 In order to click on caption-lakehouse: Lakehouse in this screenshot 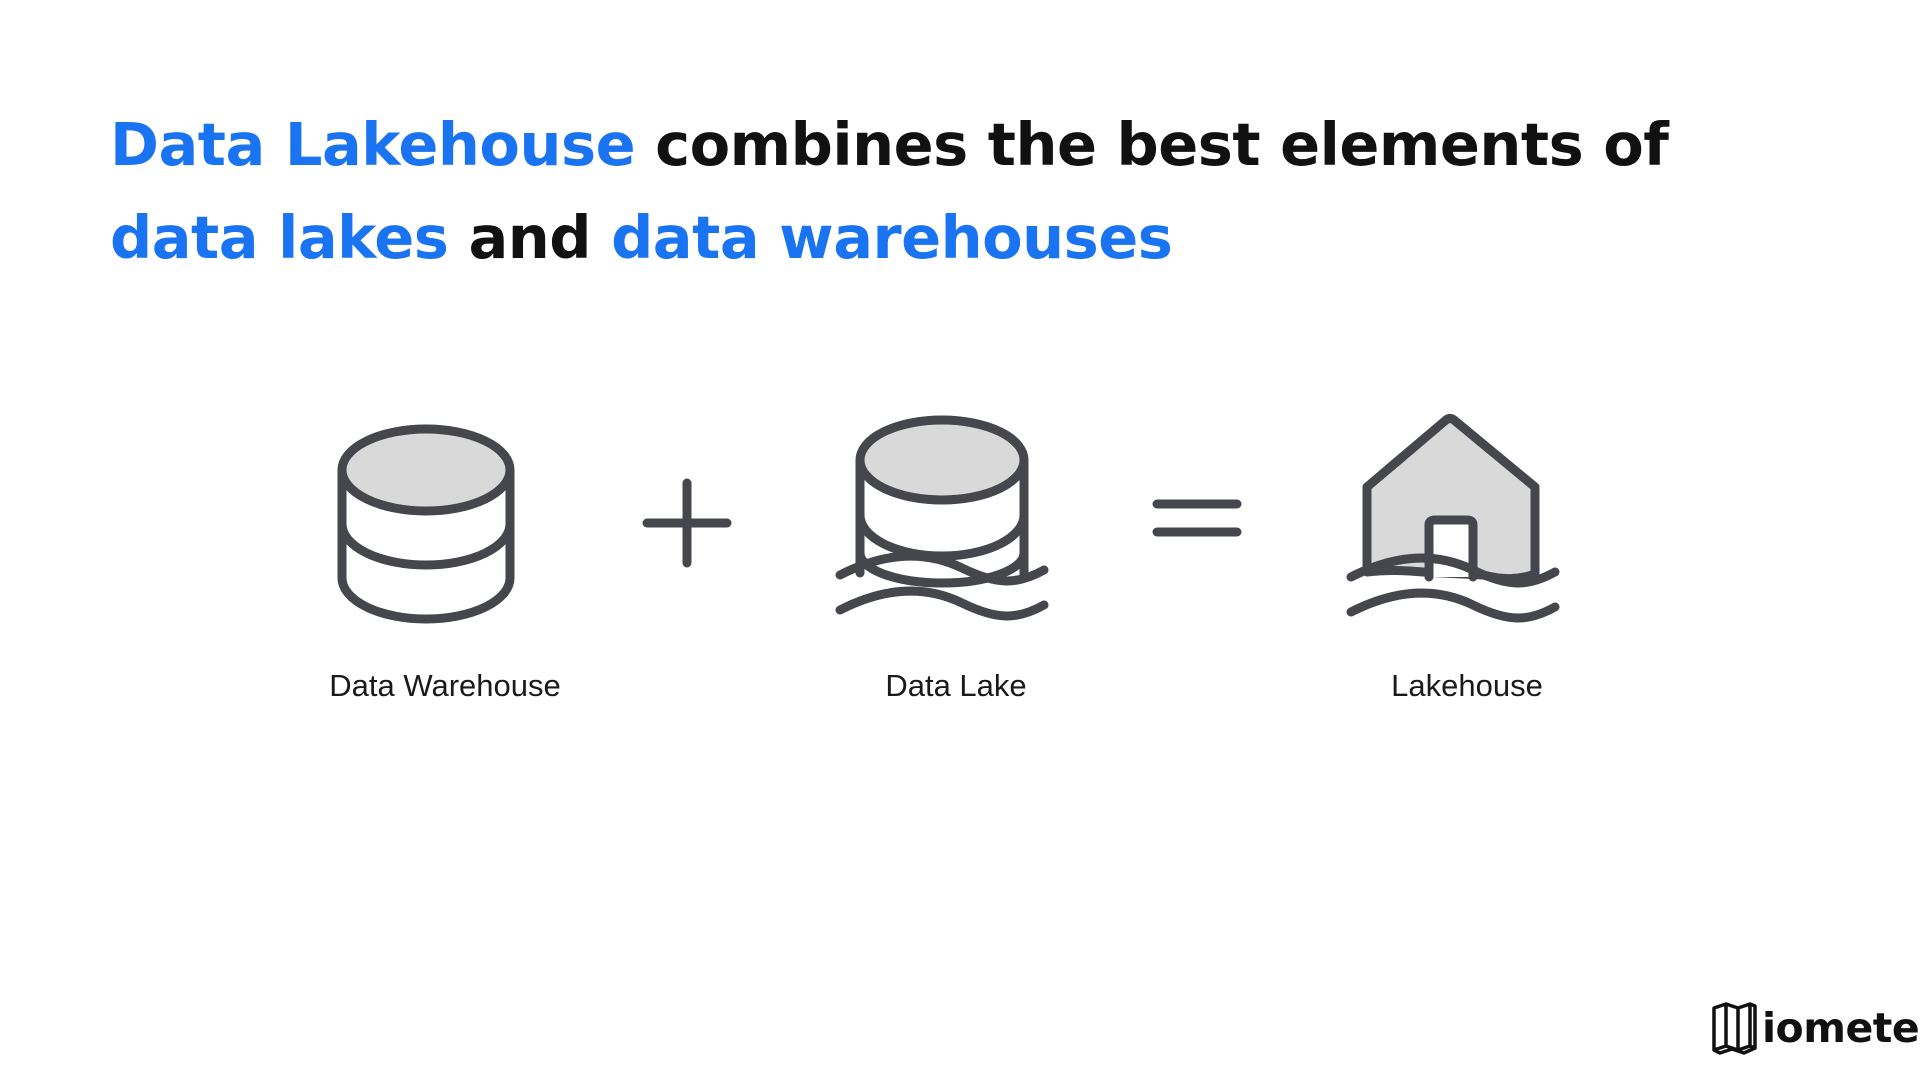, I will do `click(1467, 685)`.